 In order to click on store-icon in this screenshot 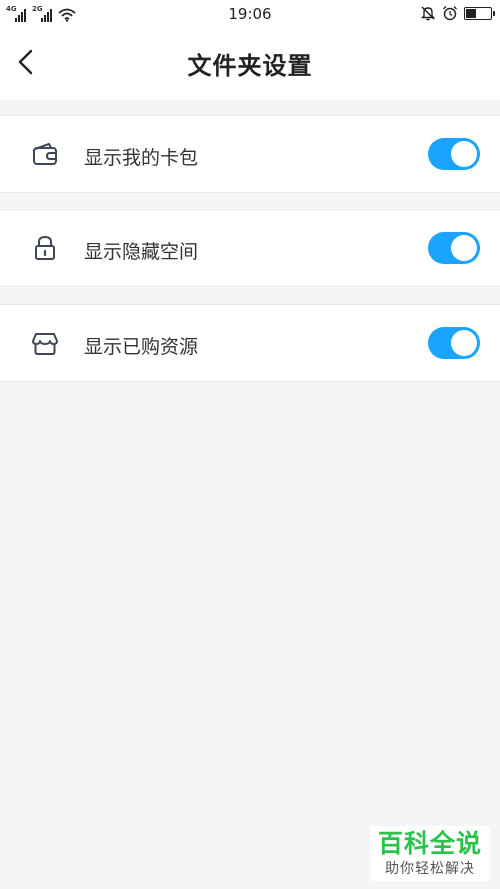, I will do `click(45, 343)`.